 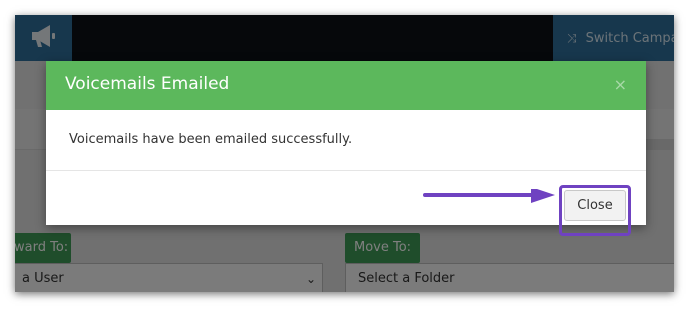 I want to click on modal-title: Voicemails Emailed, so click(x=147, y=84).